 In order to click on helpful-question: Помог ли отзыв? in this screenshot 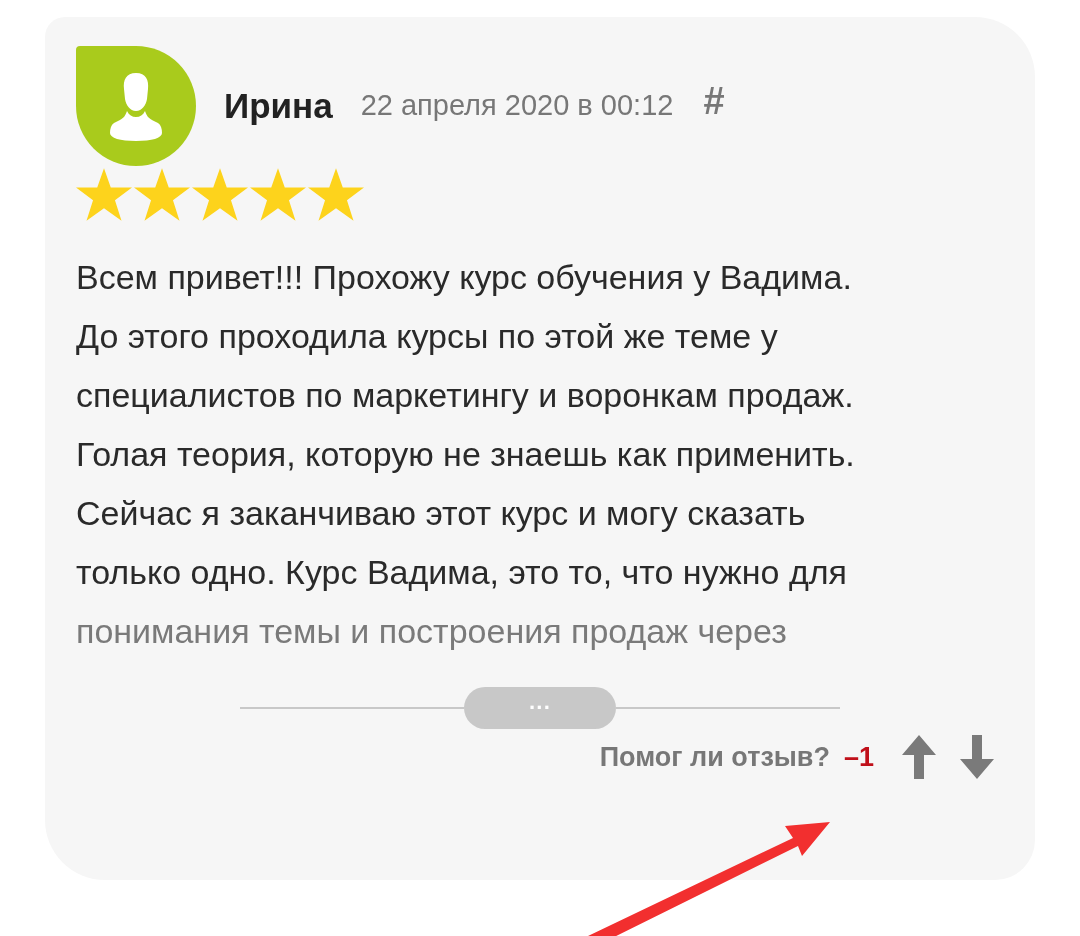, I will do `click(714, 757)`.